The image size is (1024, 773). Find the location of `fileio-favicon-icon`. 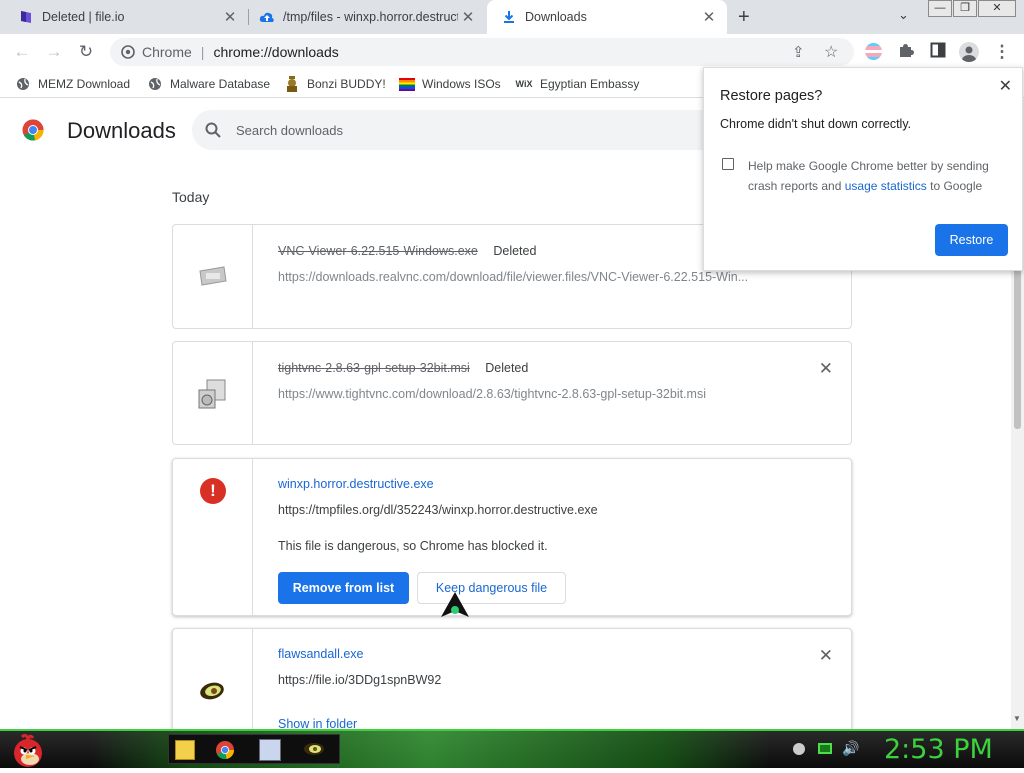

fileio-favicon-icon is located at coordinates (26, 17).